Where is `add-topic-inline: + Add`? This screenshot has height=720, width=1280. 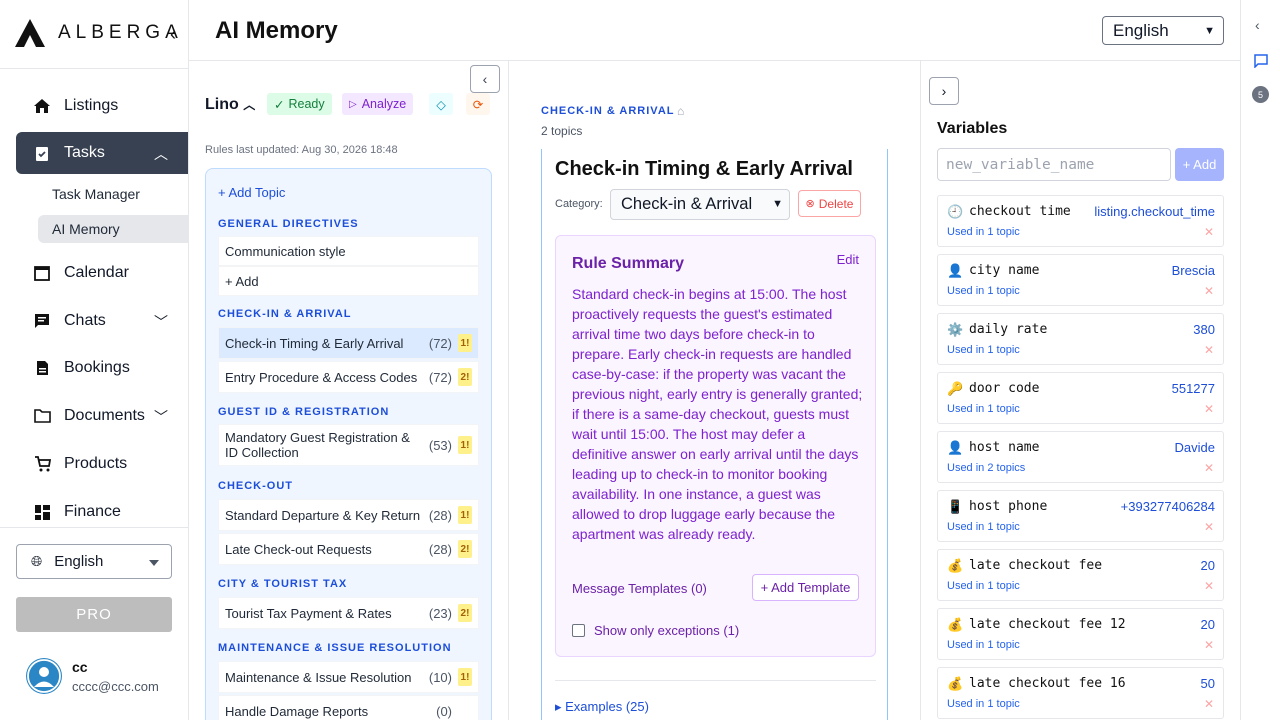 add-topic-inline: + Add is located at coordinates (348, 281).